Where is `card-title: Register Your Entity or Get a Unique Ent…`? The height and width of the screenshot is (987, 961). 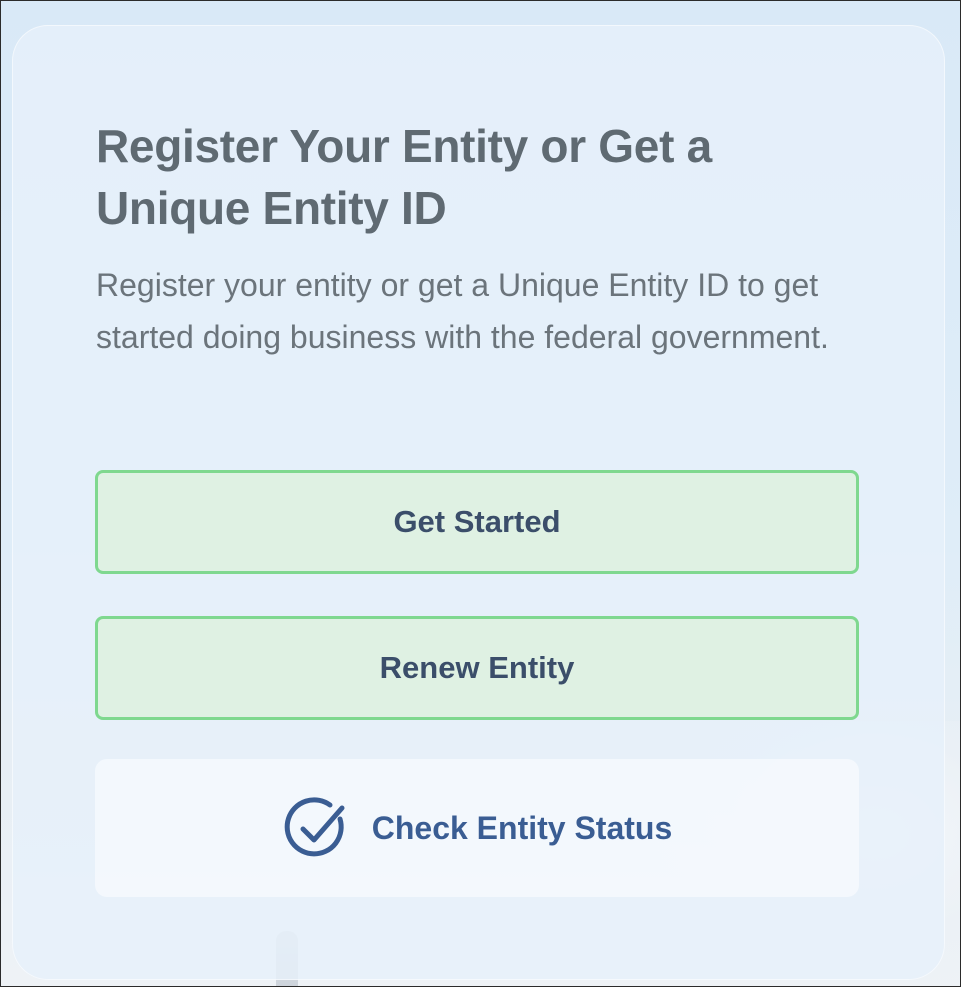
card-title: Register Your Entity or Get a Unique Ent… is located at coordinates (404, 177).